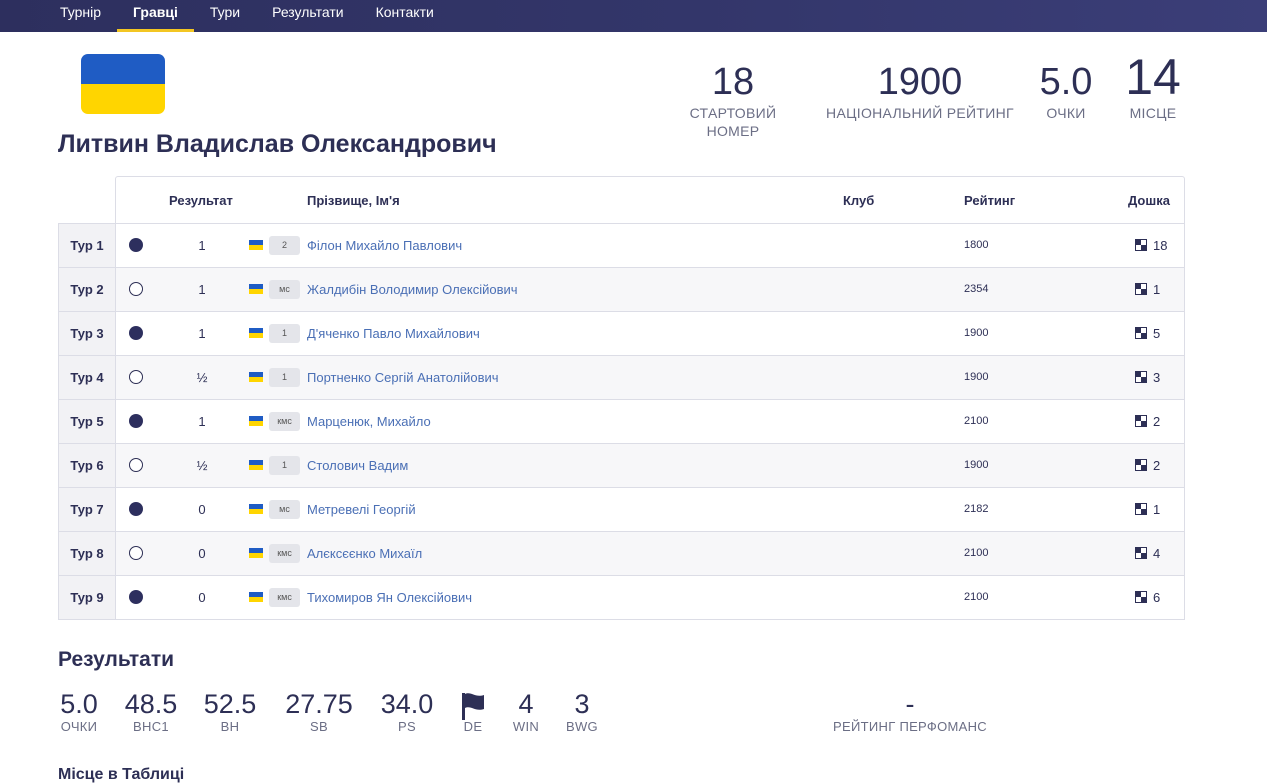 Image resolution: width=1267 pixels, height=783 pixels. Describe the element at coordinates (633, 16) in the screenshot. I see `top-nav: Турнір Гравці Тури Результати Контакти` at that location.